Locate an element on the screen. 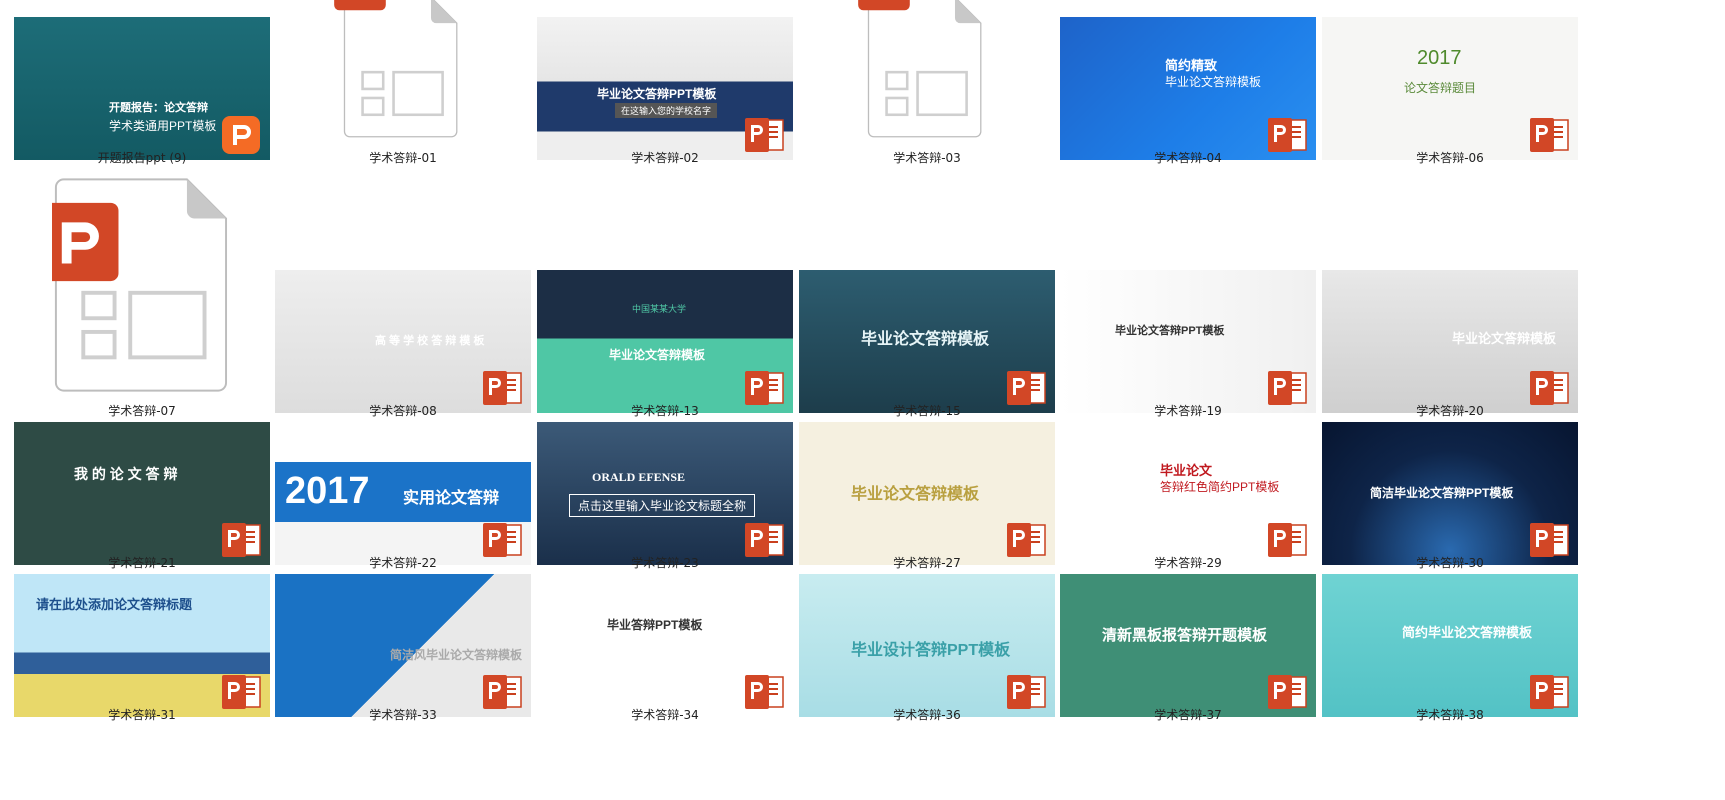  file-name-label: 学术答辩-20 is located at coordinates (1450, 410).